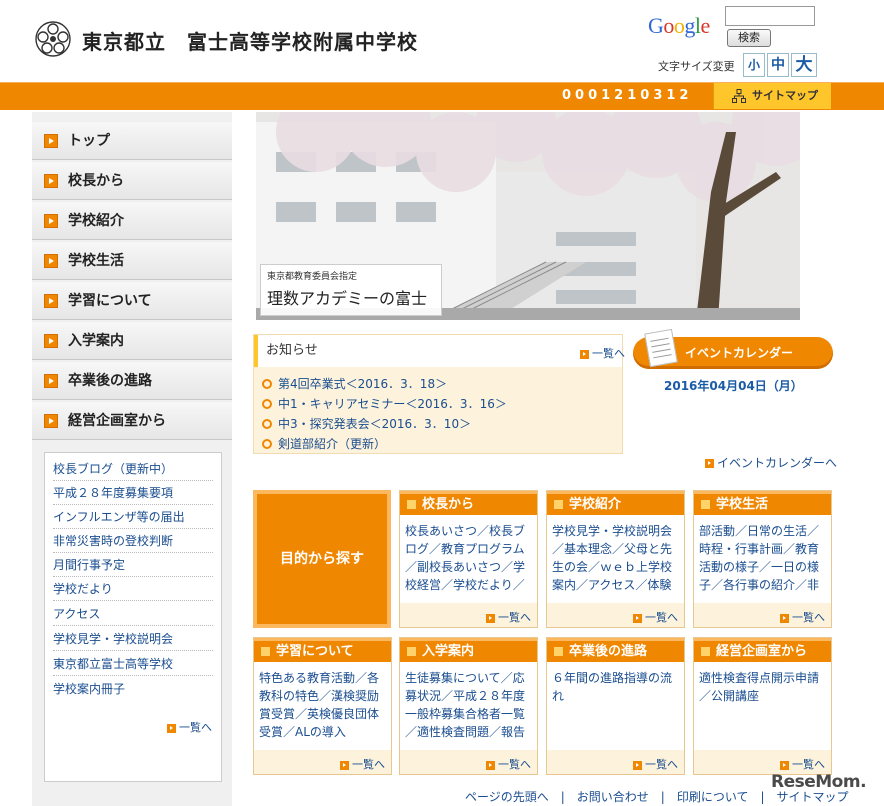 This screenshot has height=806, width=884. What do you see at coordinates (469, 705) in the screenshot?
I see `card-links: 生徒募集について／応募状況／平成２８年度一般枠募集合格者一覧／適性検査問題／報告` at bounding box center [469, 705].